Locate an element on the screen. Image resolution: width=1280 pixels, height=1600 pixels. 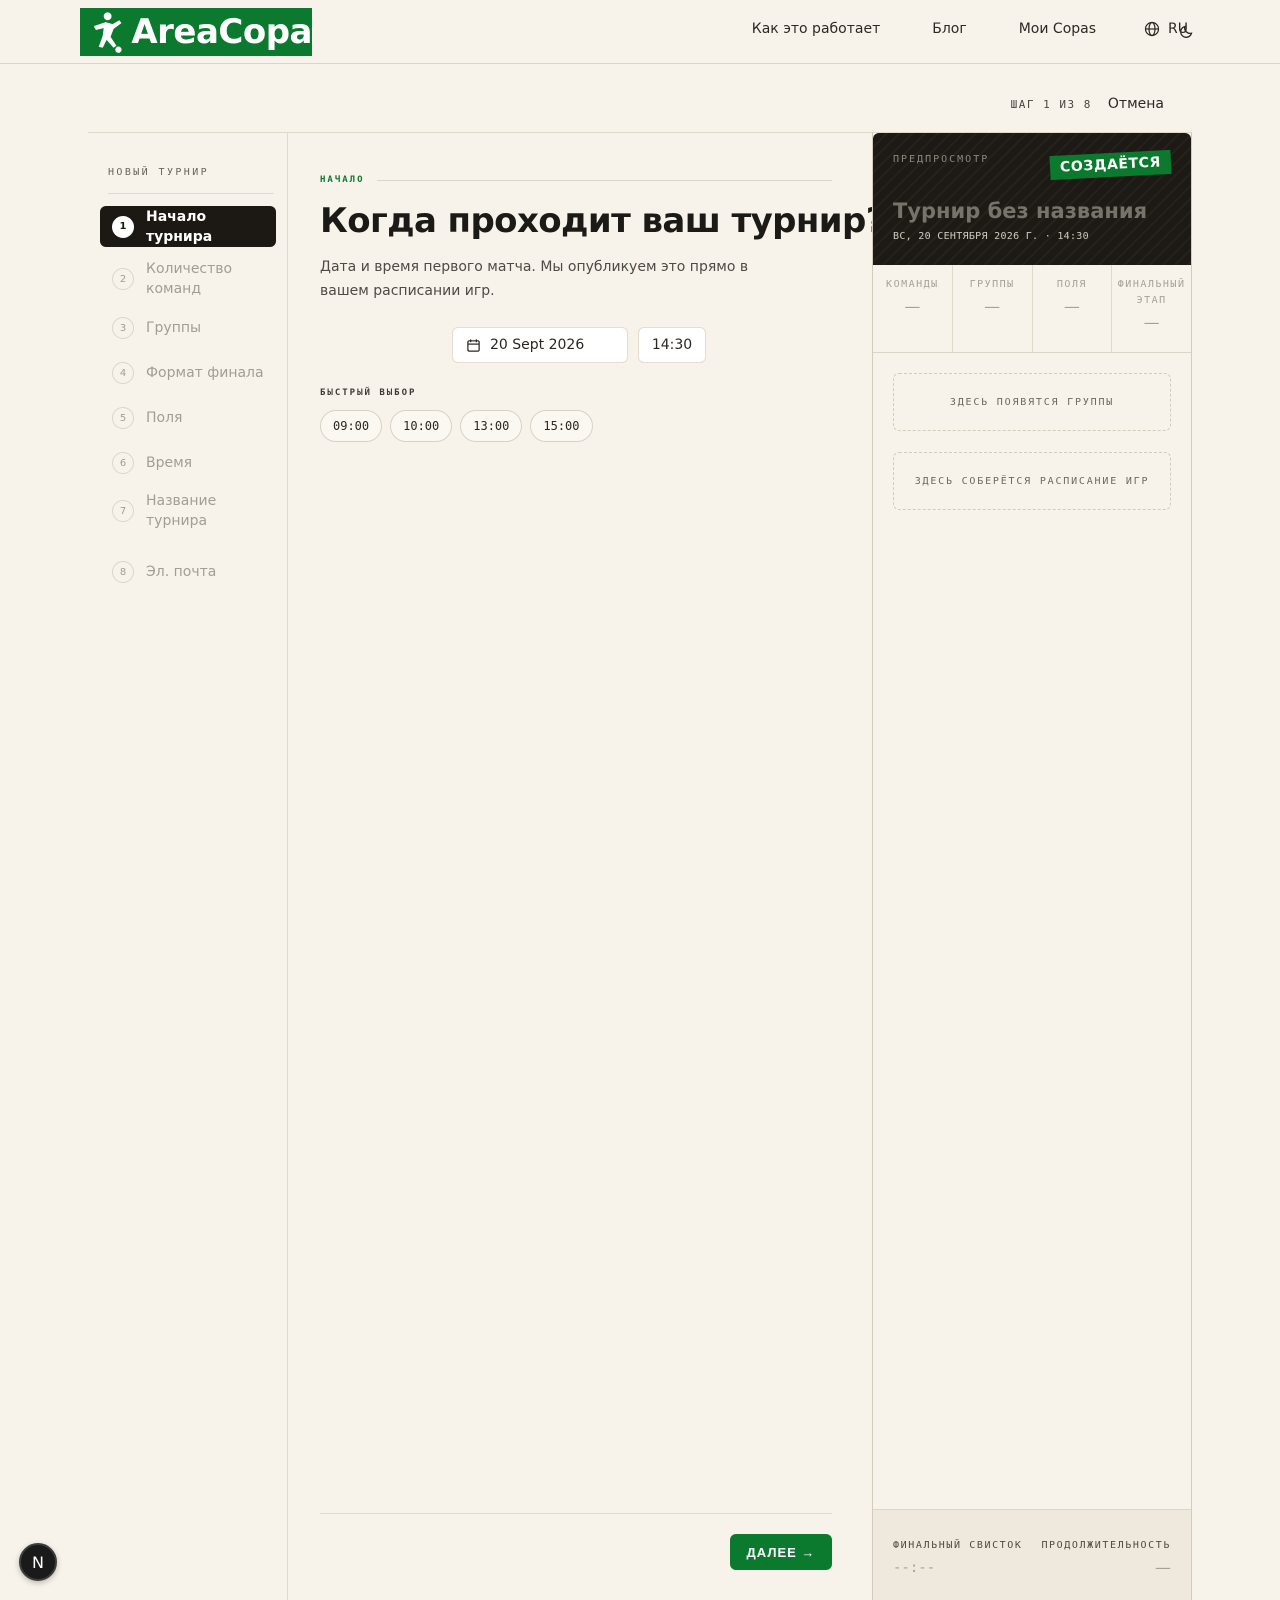
sidebar-divider is located at coordinates (191, 193).